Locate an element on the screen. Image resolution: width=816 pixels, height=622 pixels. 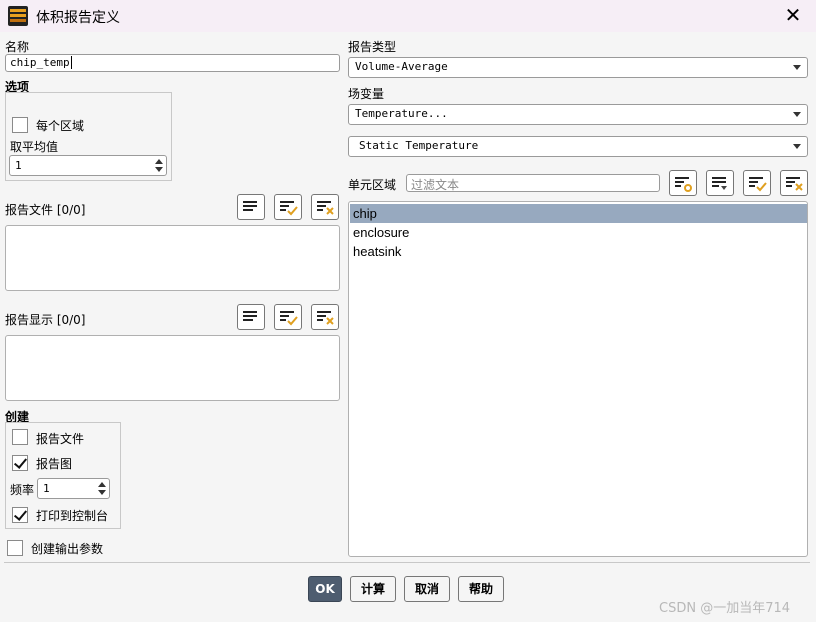
name-label: 名称 is located at coordinates (17, 47).